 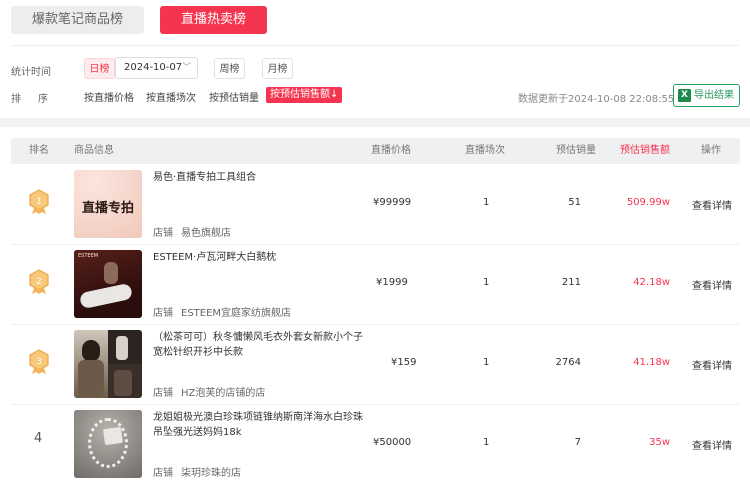 What do you see at coordinates (234, 96) in the screenshot?
I see `sort-by-sales: 按预估销量` at bounding box center [234, 96].